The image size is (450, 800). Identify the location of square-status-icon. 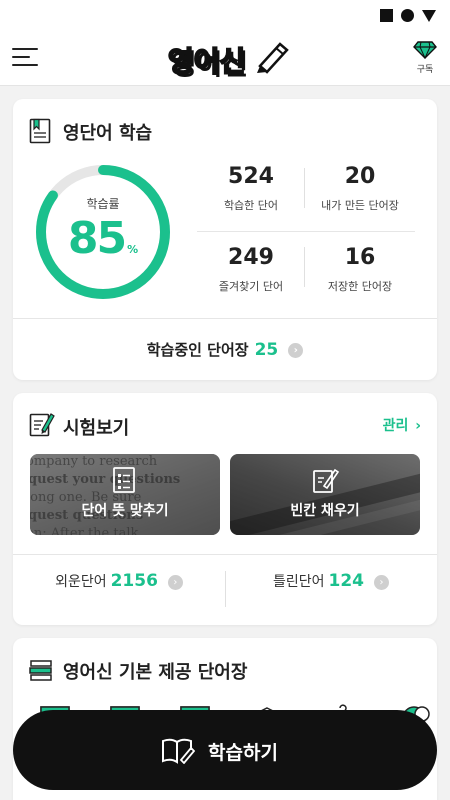
(386, 15).